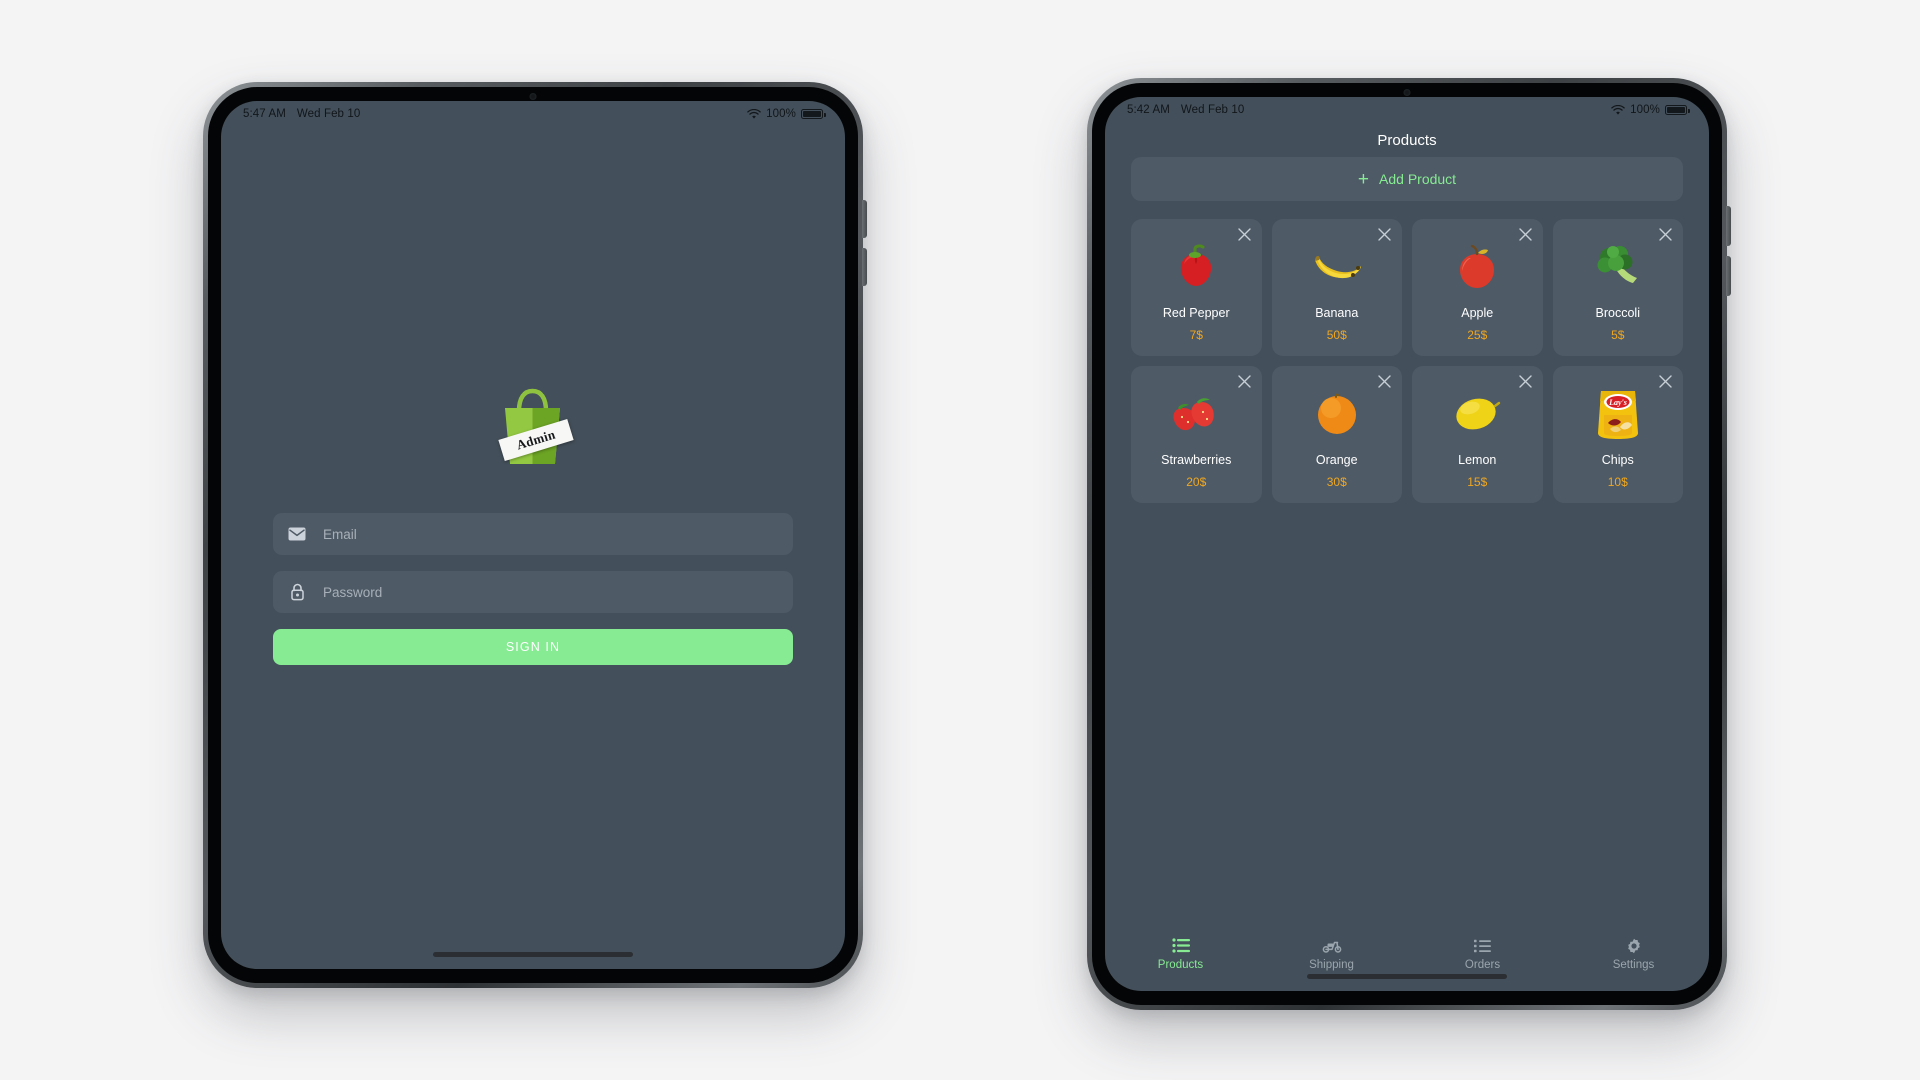  I want to click on product-name: Chips, so click(1617, 460).